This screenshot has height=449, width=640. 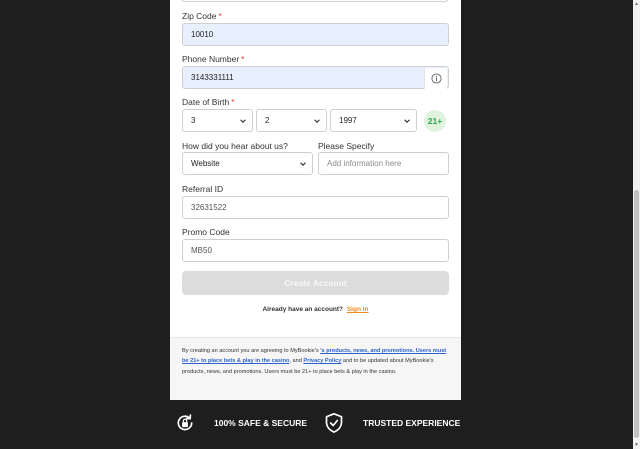 What do you see at coordinates (201, 250) in the screenshot?
I see `promo-code-value: MB50` at bounding box center [201, 250].